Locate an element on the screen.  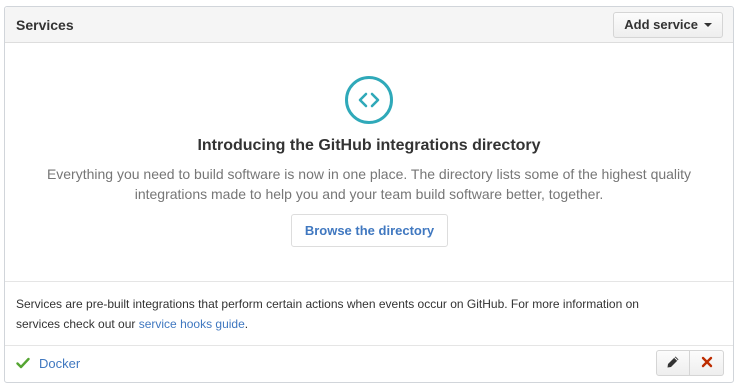
browse-directory-button: Browse the directory is located at coordinates (369, 230).